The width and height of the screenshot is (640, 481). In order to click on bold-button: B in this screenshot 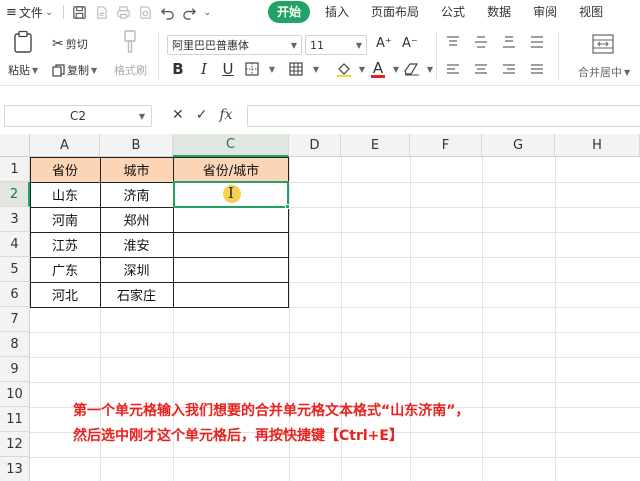, I will do `click(178, 69)`.